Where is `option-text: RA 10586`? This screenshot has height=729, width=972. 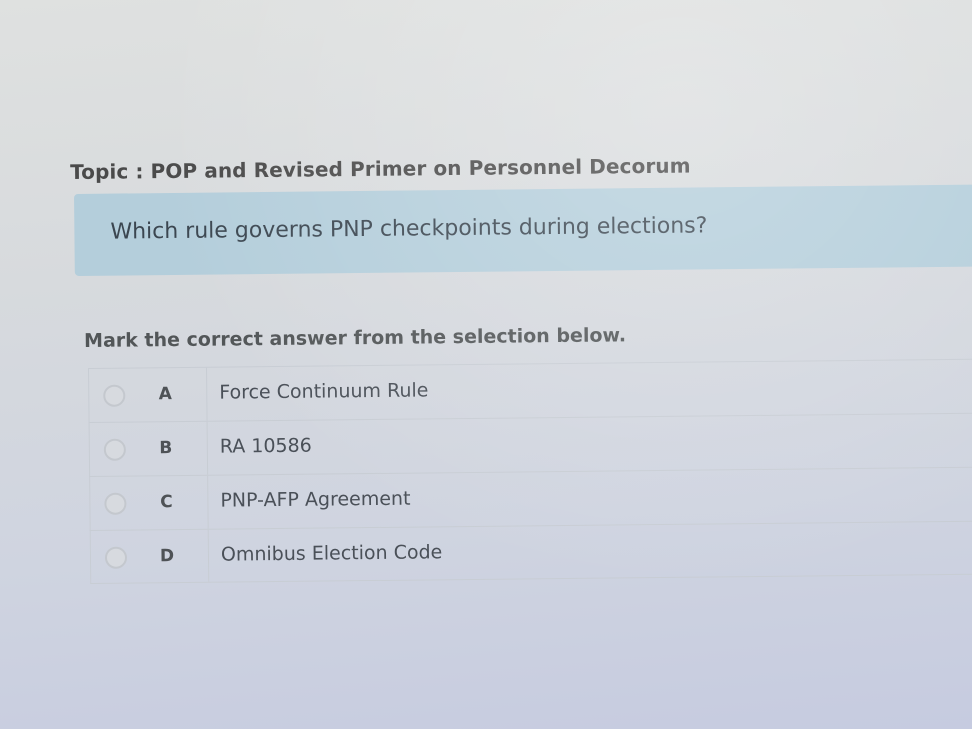
option-text: RA 10586 is located at coordinates (266, 446).